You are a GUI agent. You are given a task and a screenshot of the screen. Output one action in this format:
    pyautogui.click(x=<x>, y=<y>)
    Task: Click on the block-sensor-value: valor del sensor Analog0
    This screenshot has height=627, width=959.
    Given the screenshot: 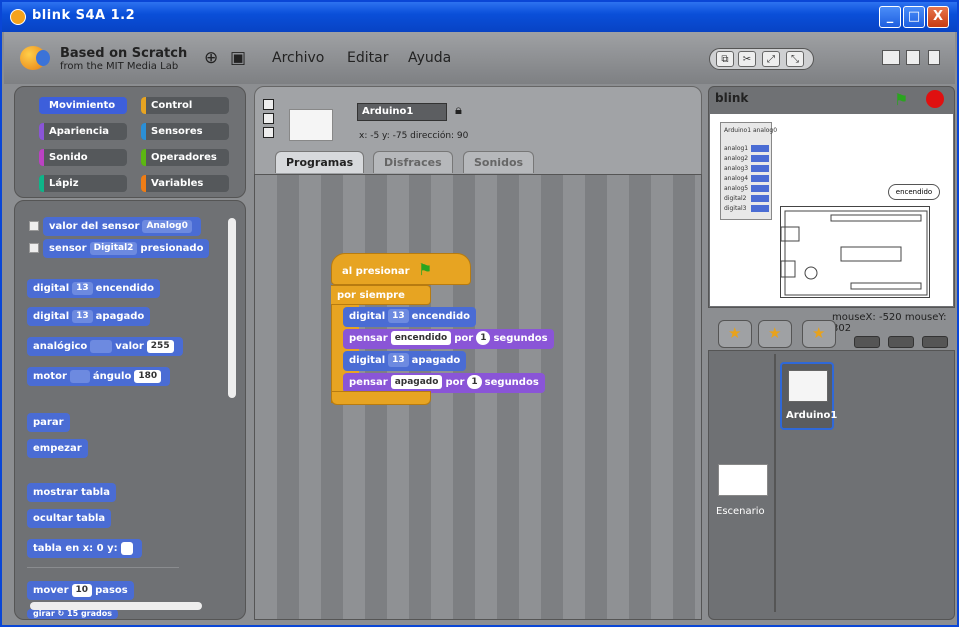 What is the action you would take?
    pyautogui.click(x=122, y=226)
    